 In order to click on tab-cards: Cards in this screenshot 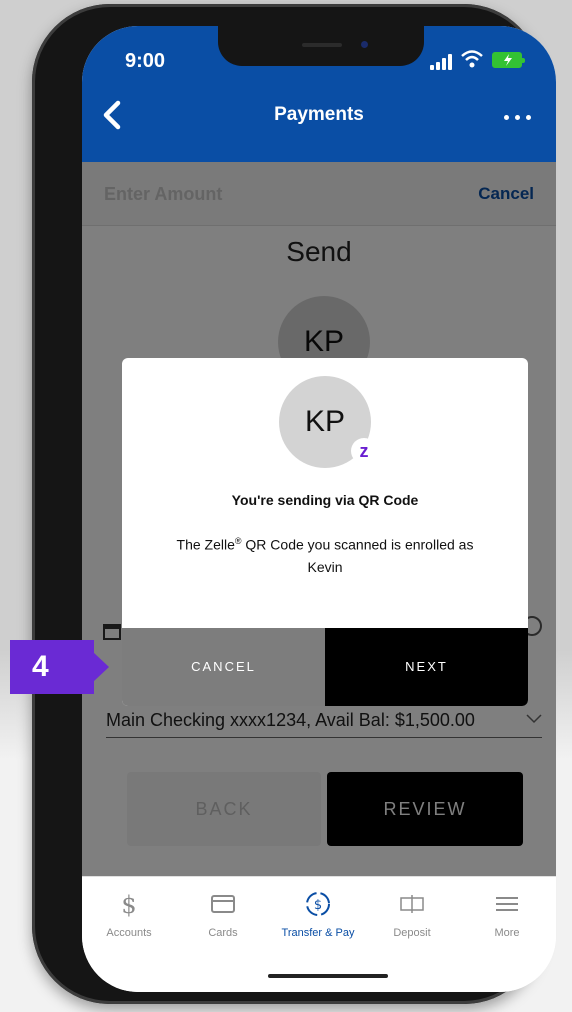, I will do `click(223, 919)`.